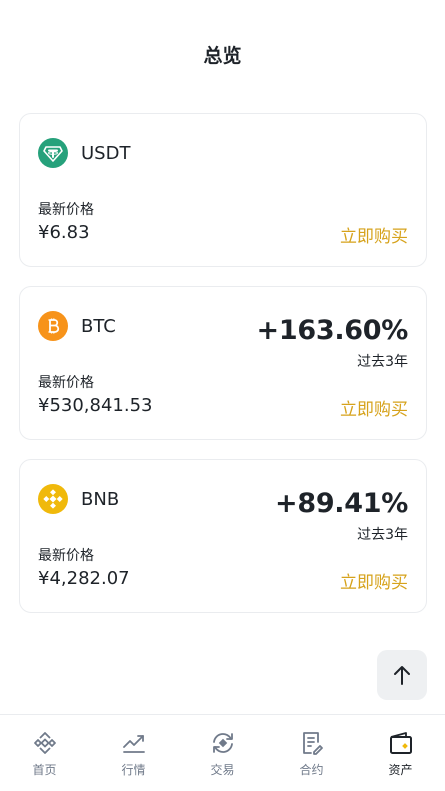 Image resolution: width=445 pixels, height=791 pixels. What do you see at coordinates (133, 770) in the screenshot?
I see `tab-label: 行情` at bounding box center [133, 770].